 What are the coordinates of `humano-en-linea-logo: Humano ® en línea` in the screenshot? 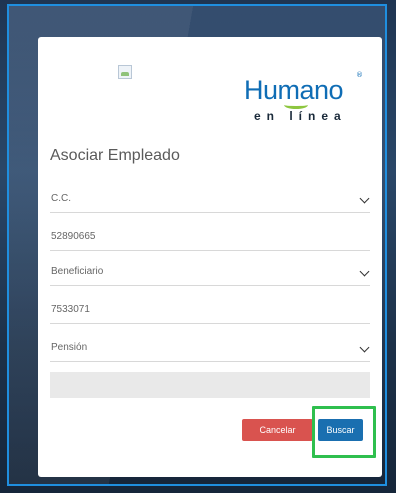 It's located at (303, 98).